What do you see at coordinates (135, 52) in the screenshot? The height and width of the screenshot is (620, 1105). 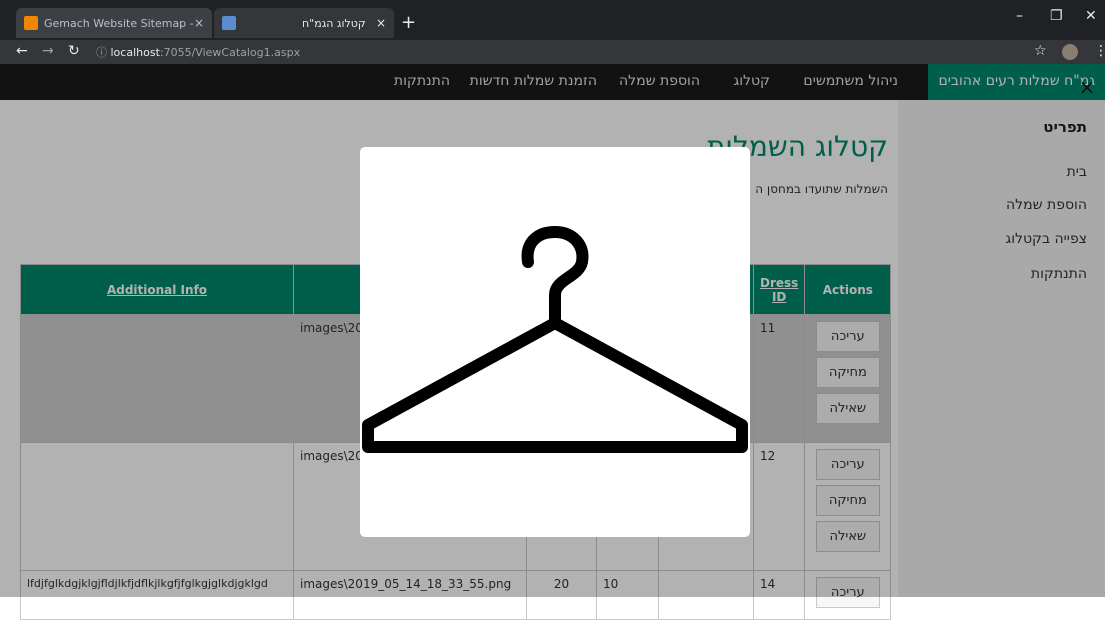 I see `url-host: localhost` at bounding box center [135, 52].